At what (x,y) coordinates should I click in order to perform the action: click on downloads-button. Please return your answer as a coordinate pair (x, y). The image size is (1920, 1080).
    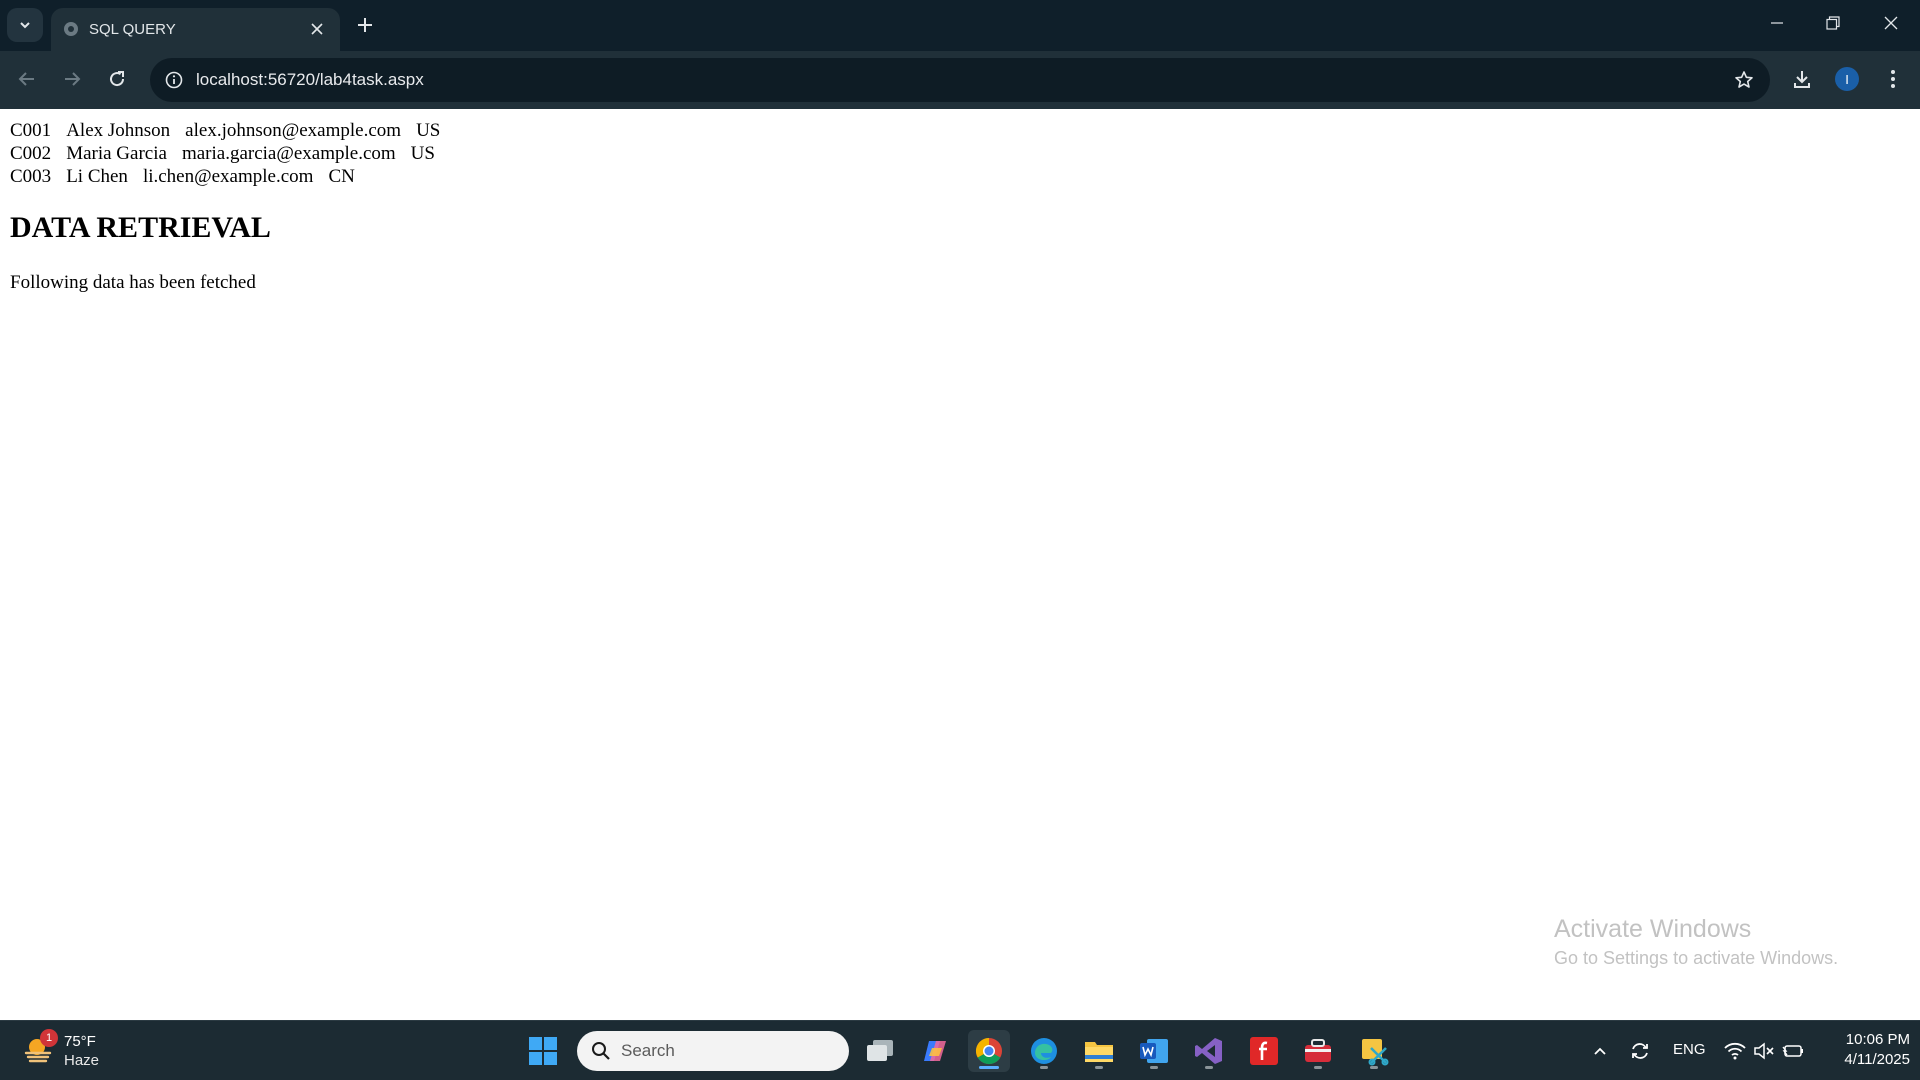
    Looking at the image, I should click on (1802, 79).